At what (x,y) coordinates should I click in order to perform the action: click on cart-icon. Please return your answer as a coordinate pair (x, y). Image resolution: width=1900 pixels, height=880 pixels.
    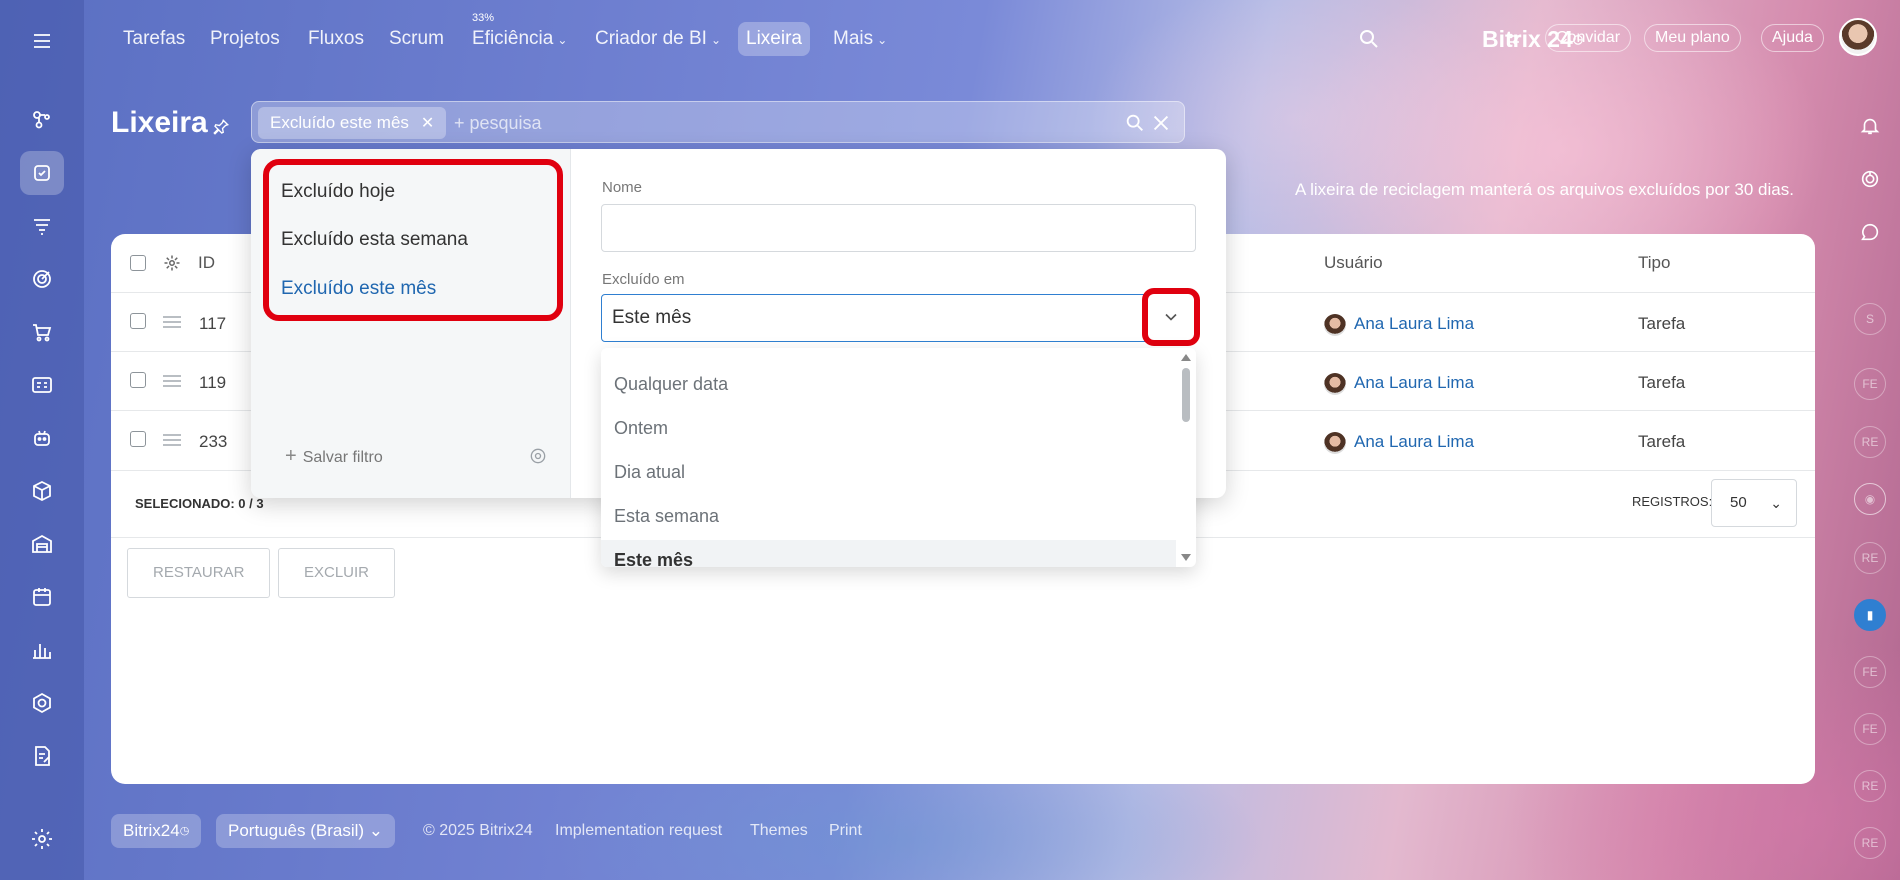
    Looking at the image, I should click on (42, 332).